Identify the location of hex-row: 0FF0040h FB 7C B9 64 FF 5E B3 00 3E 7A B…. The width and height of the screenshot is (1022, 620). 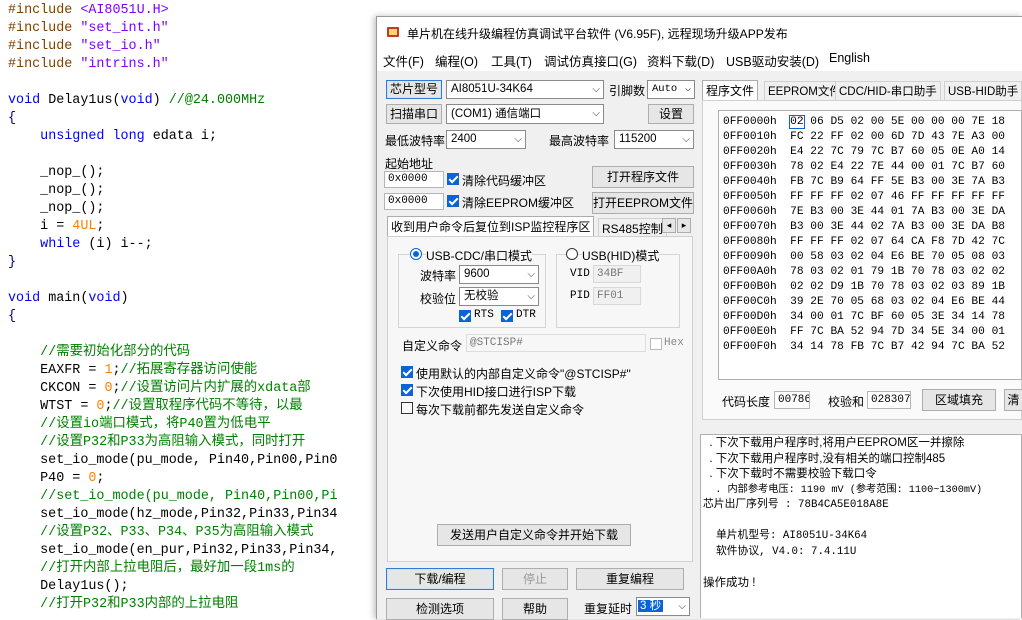
(864, 182).